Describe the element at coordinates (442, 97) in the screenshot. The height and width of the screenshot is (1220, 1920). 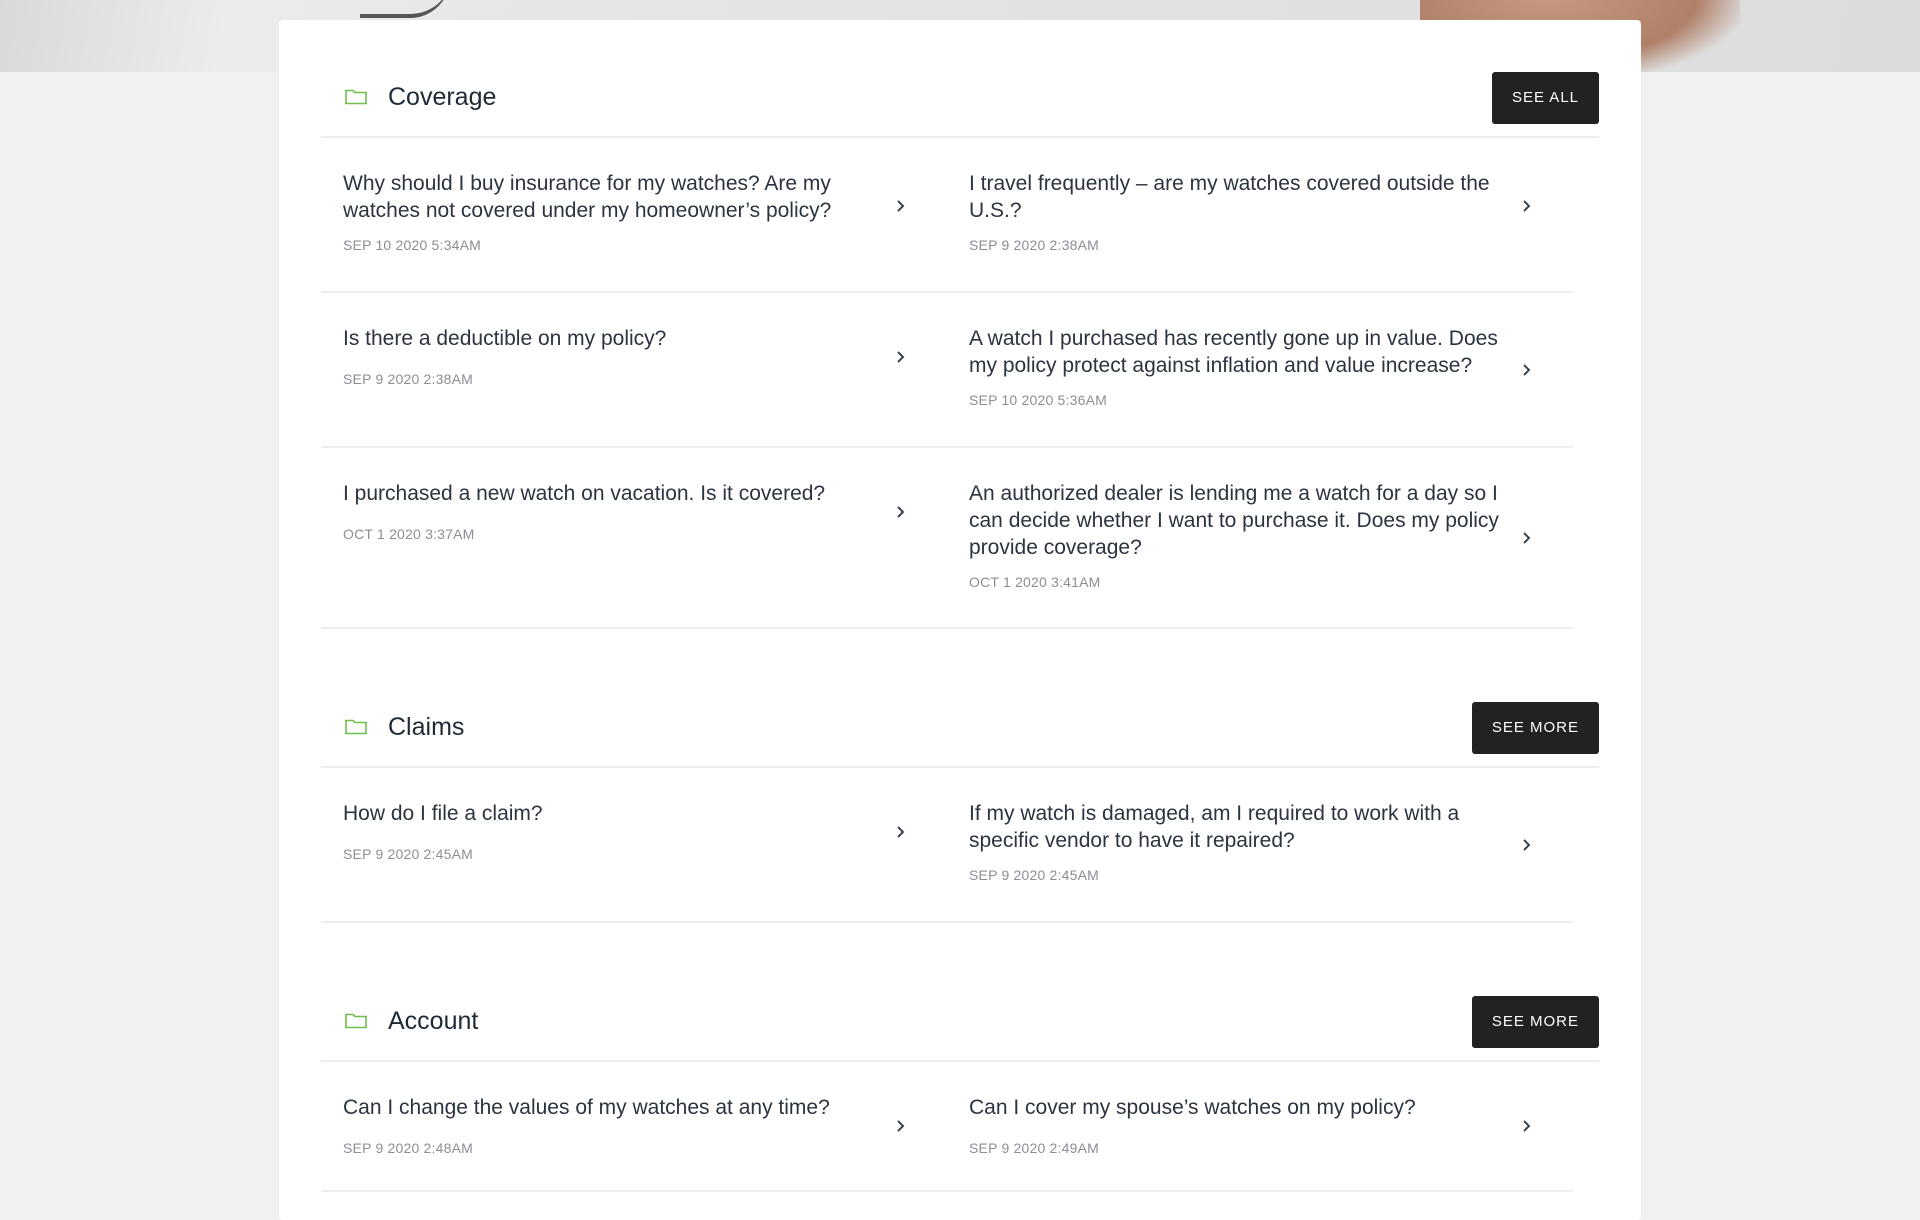
I see `section-title: Coverage` at that location.